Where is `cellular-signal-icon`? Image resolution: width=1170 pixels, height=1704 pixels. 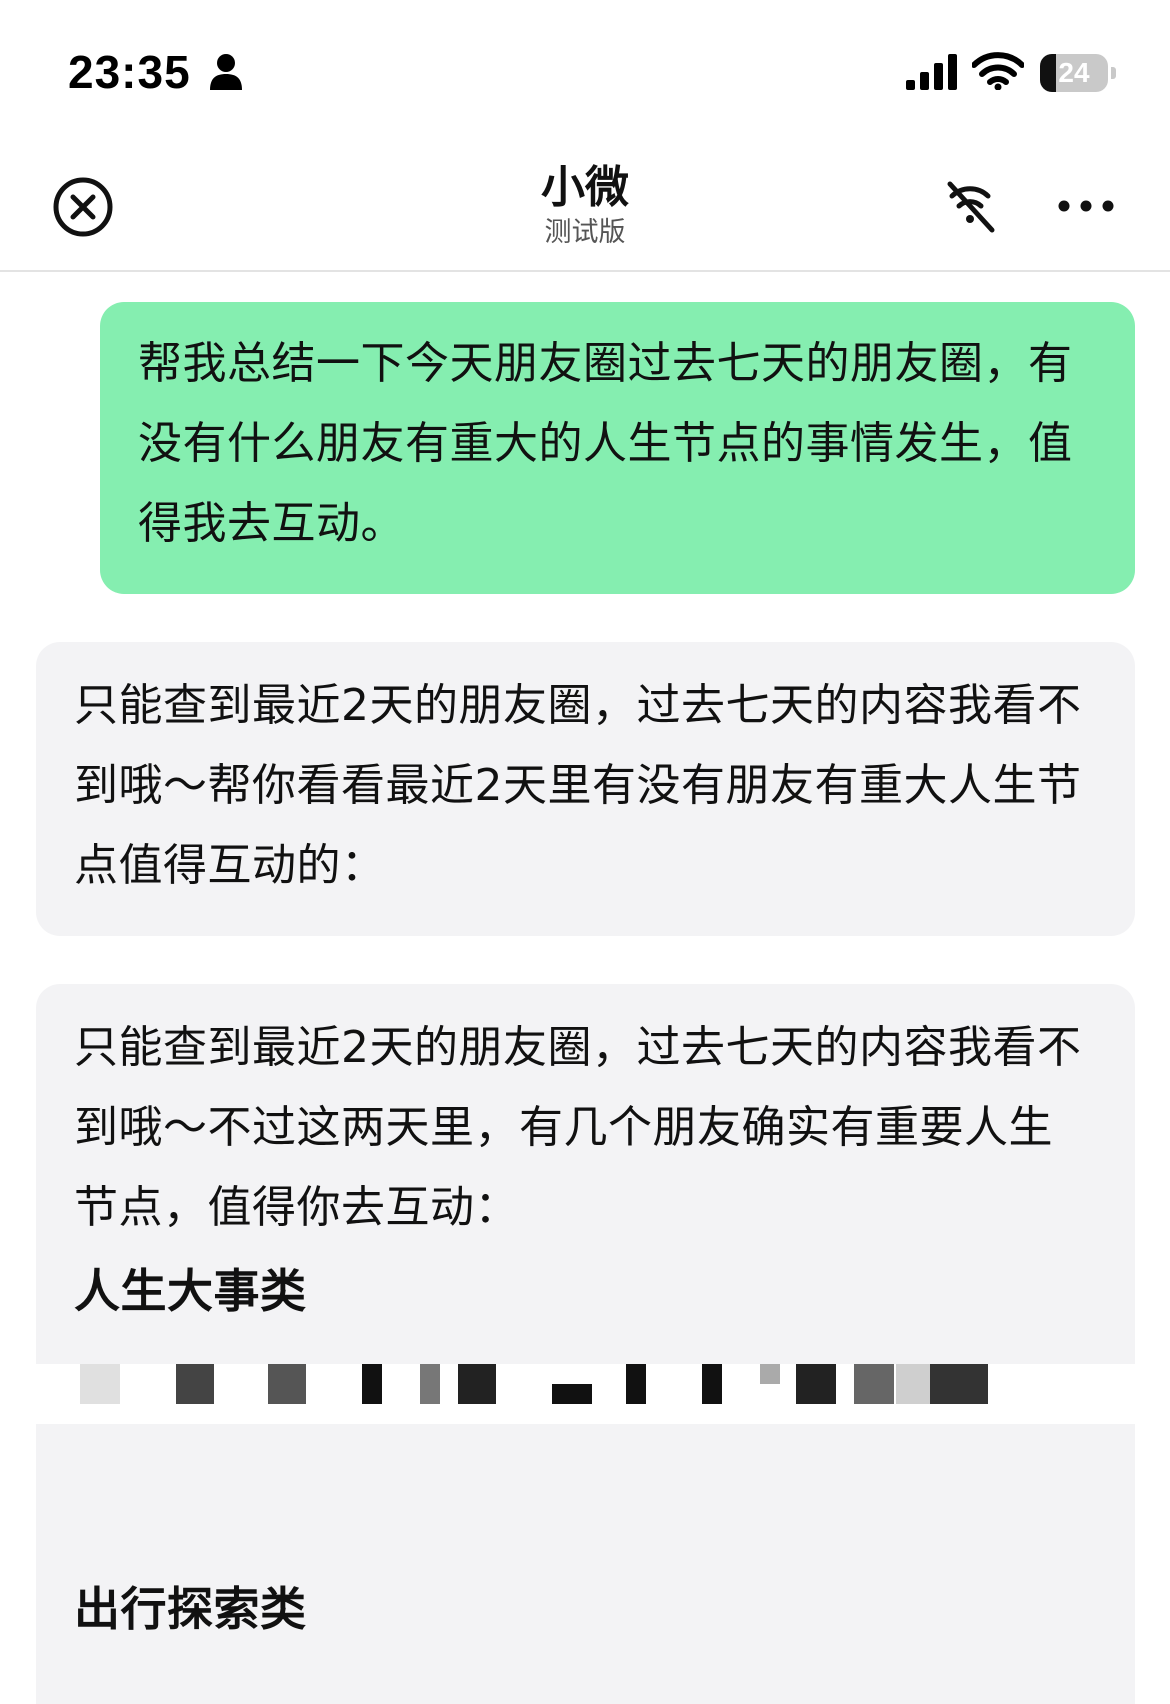
cellular-signal-icon is located at coordinates (931, 72).